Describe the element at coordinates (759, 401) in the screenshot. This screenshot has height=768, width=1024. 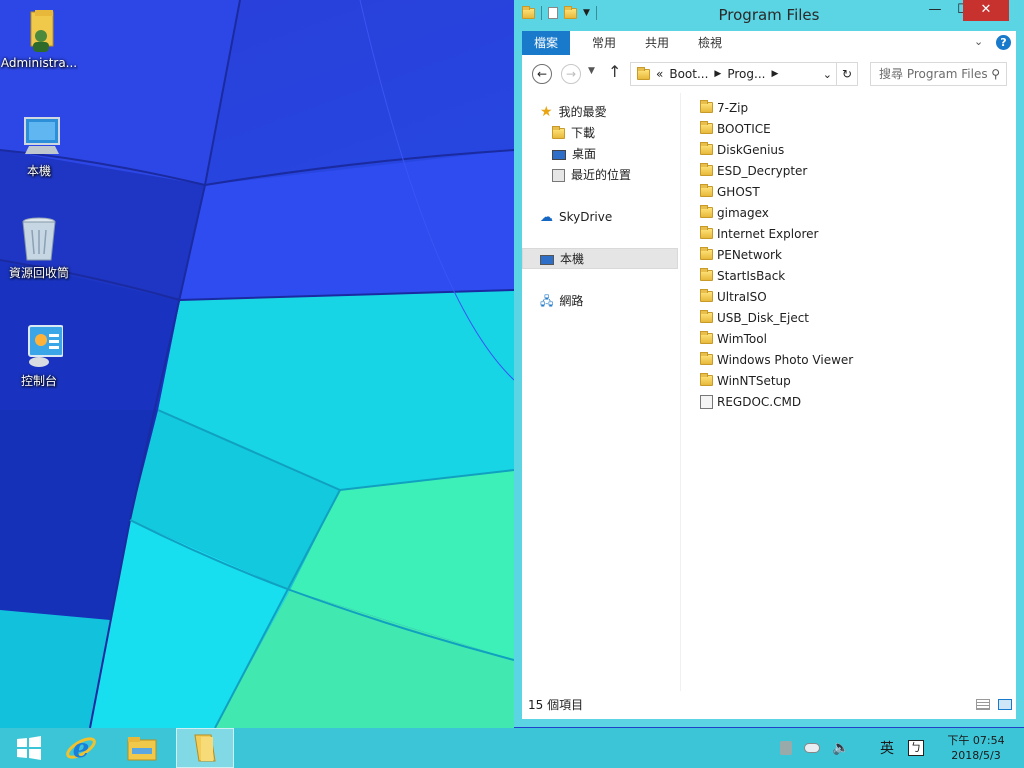
I see `file-name: REGDOC.CMD` at that location.